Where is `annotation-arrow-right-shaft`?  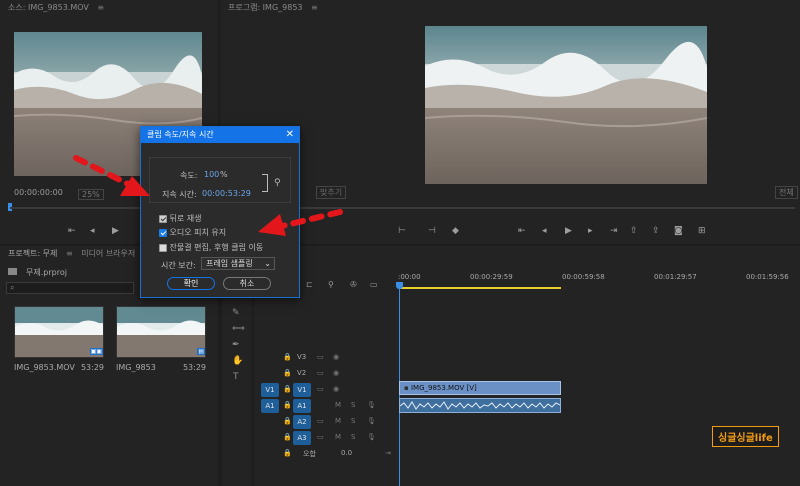
annotation-arrow-right-shaft is located at coordinates (311, 219).